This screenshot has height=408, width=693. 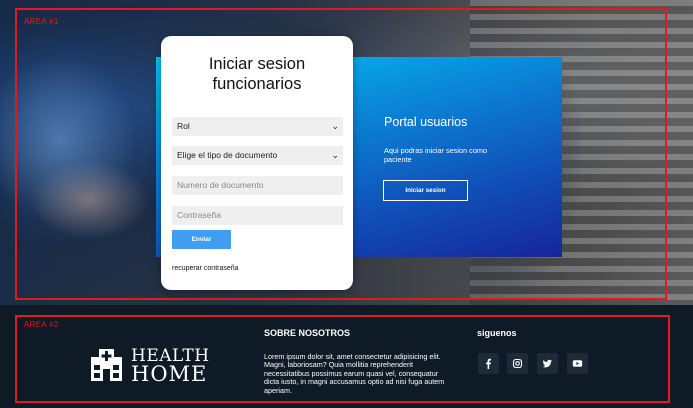 I want to click on hospital-icon, so click(x=106, y=365).